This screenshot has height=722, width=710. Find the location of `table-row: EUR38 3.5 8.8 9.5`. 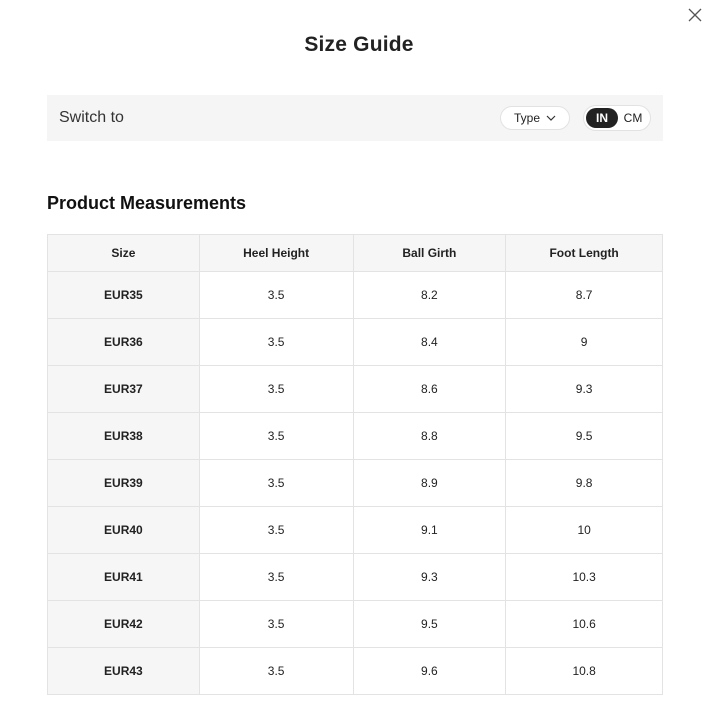

table-row: EUR38 3.5 8.8 9.5 is located at coordinates (355, 436).